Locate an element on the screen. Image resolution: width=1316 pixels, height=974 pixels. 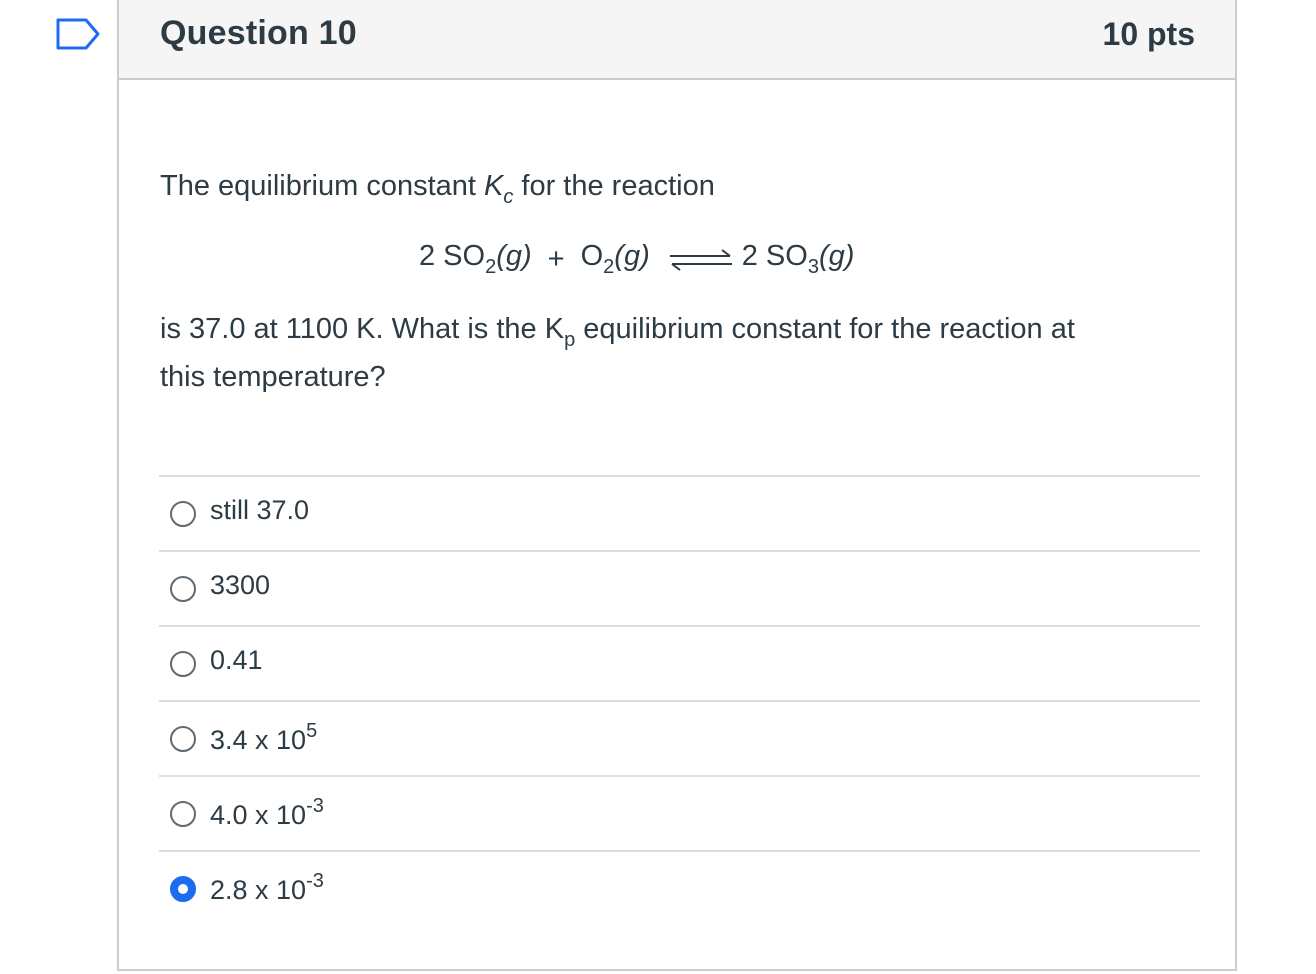
answer-exponent: 5 is located at coordinates (312, 731).